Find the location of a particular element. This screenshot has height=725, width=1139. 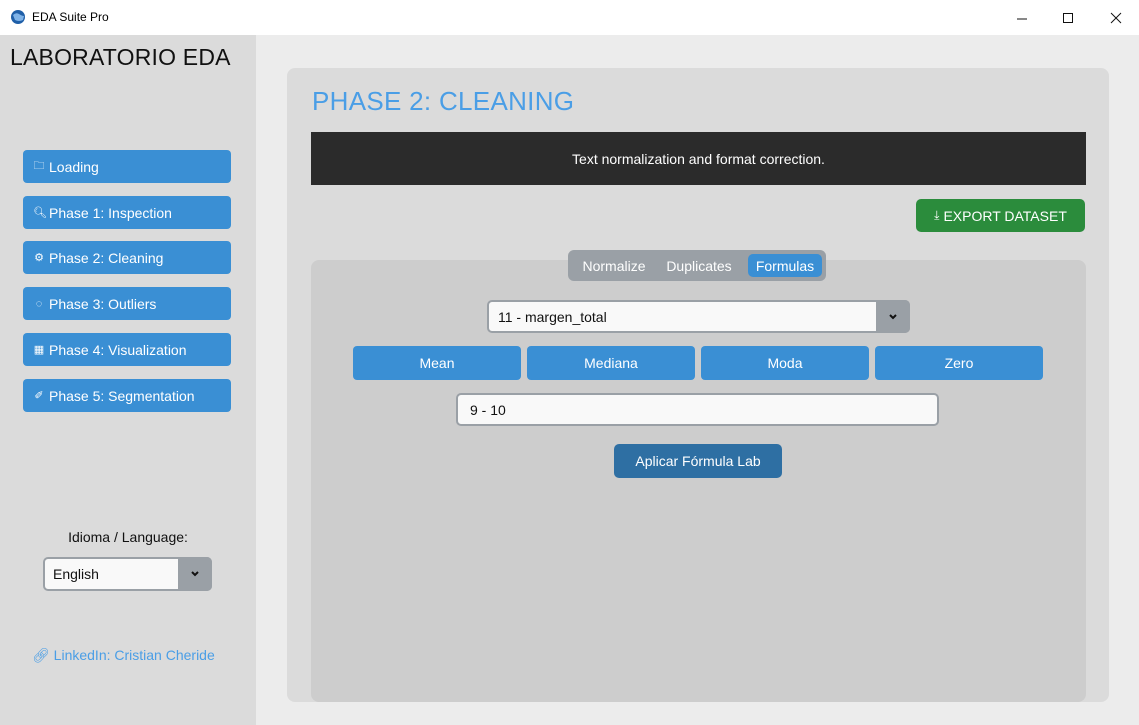

app-globe-icon is located at coordinates (18, 17).